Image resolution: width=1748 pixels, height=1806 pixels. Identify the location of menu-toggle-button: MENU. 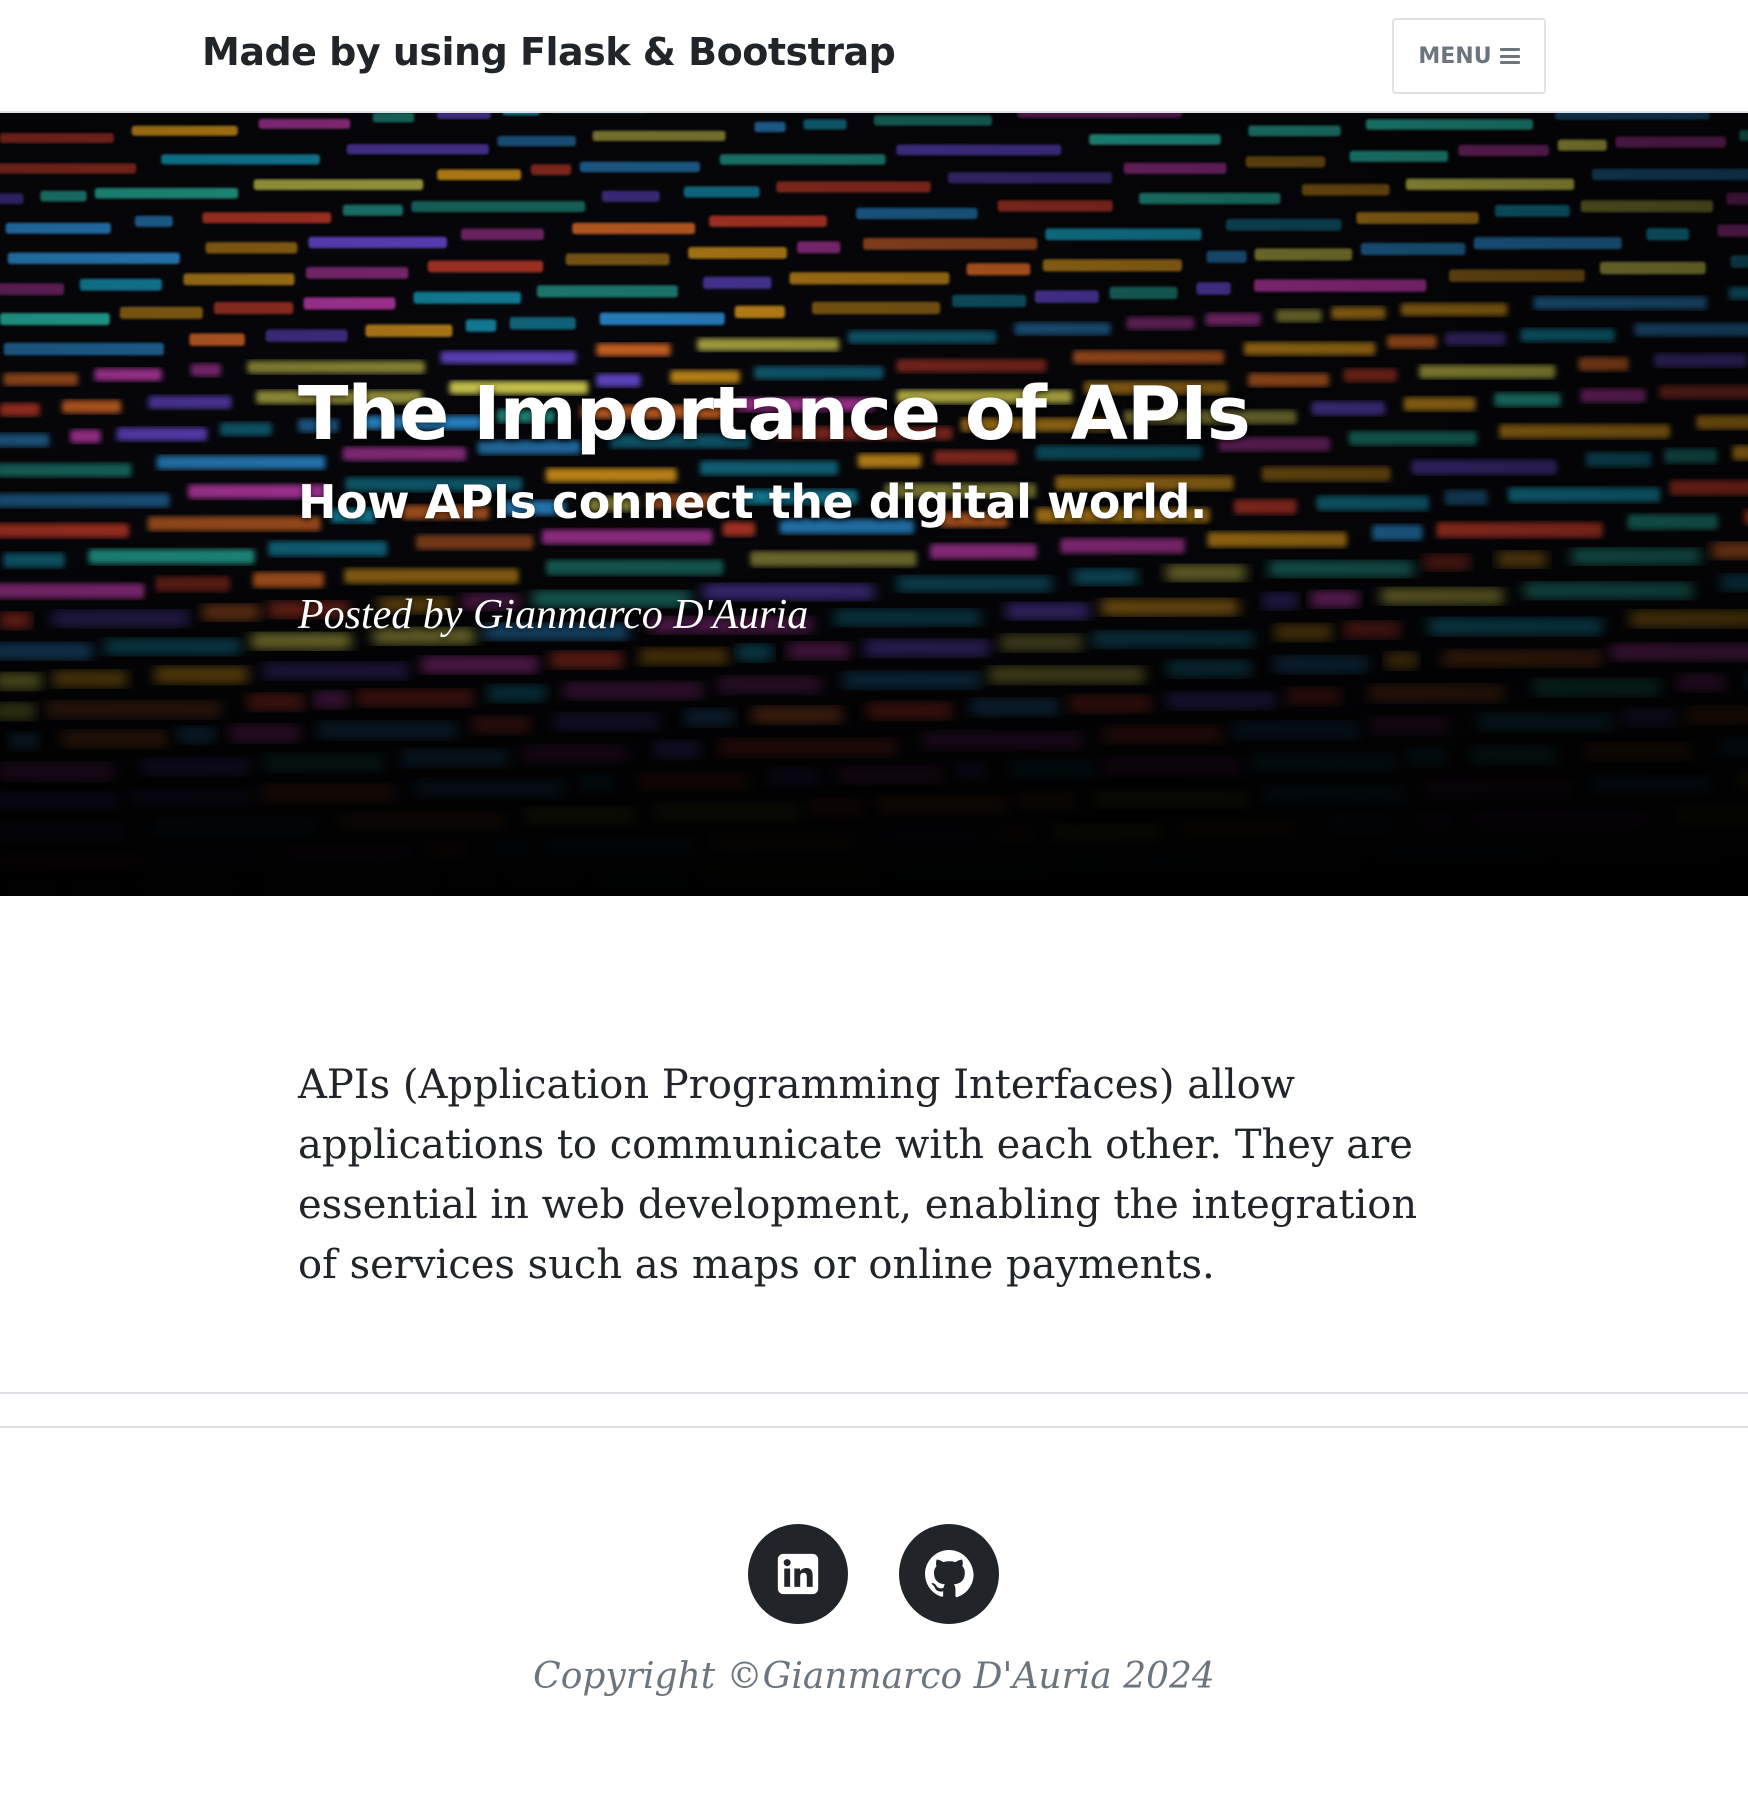
(1469, 56).